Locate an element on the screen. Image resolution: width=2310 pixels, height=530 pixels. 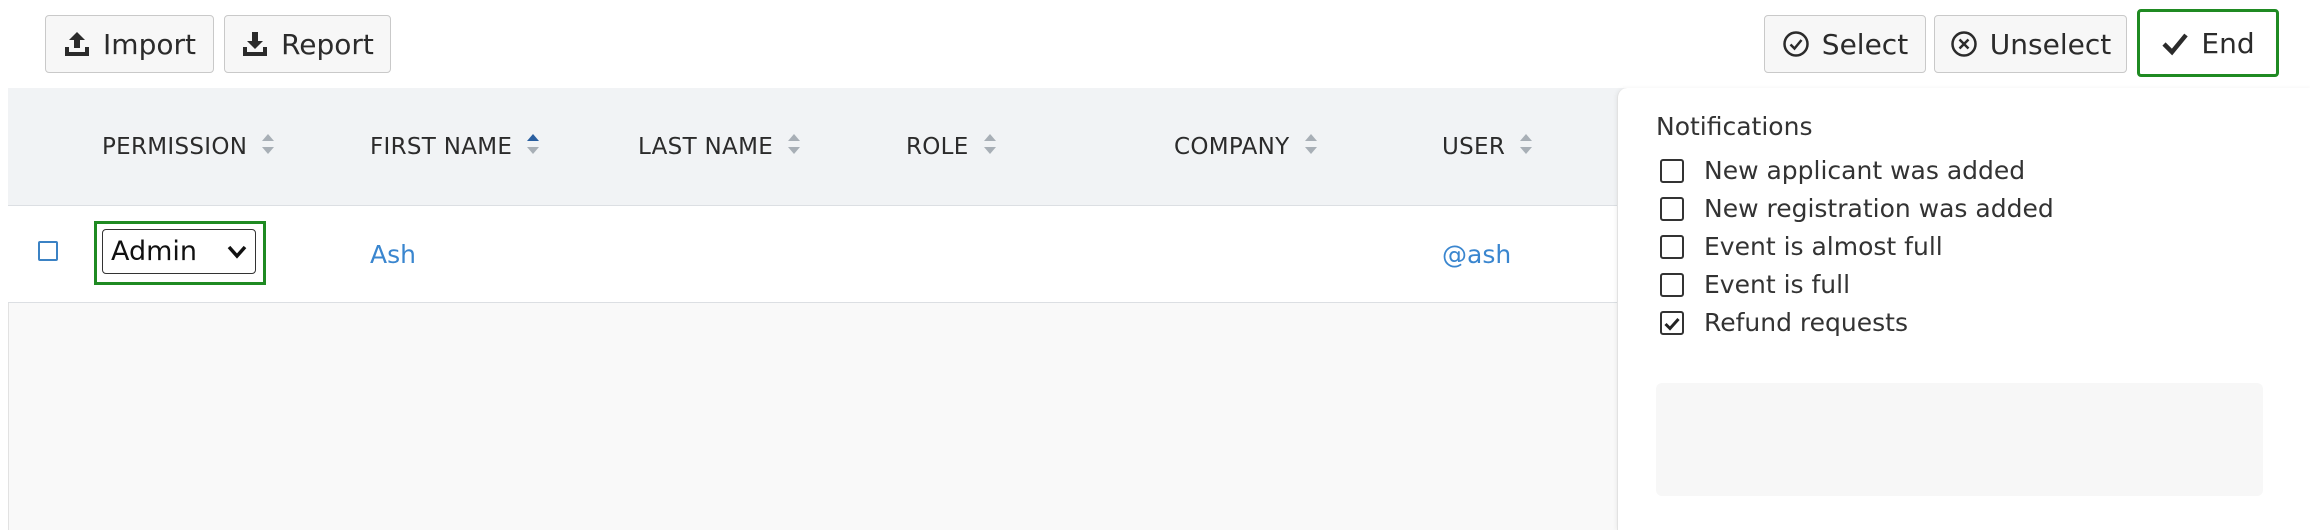
notification-checkbox-checked is located at coordinates (1672, 322).